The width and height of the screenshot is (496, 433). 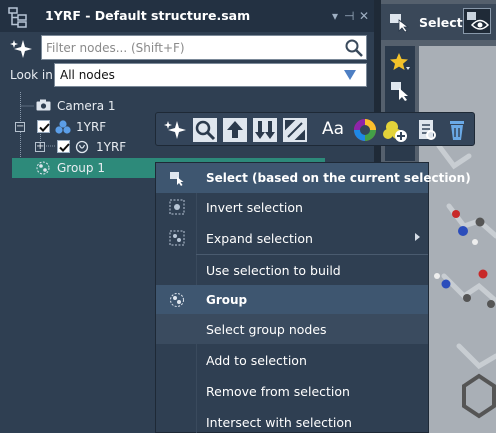 I want to click on chain-icon, so click(x=82, y=147).